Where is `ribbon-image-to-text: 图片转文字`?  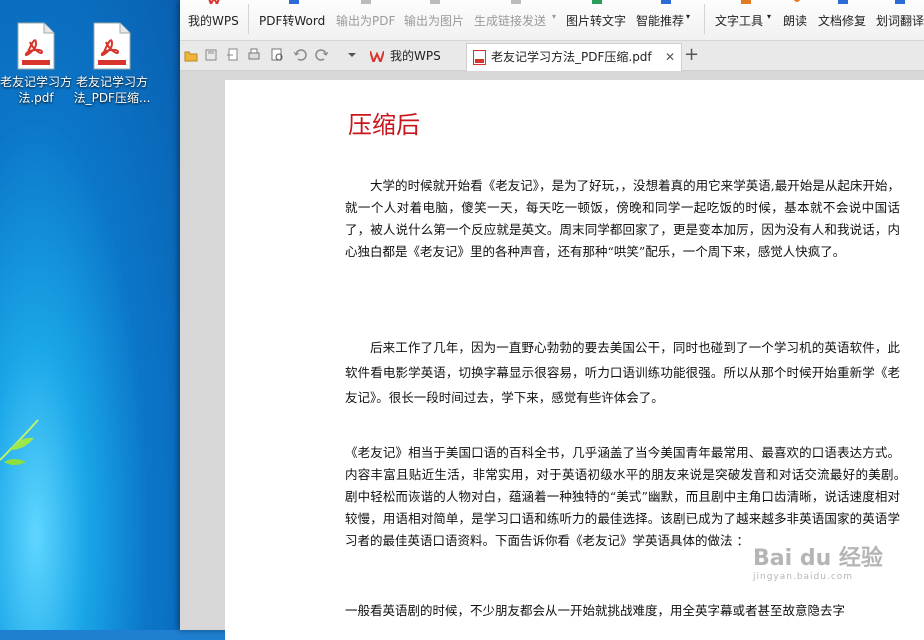 ribbon-image-to-text: 图片转文字 is located at coordinates (597, 20).